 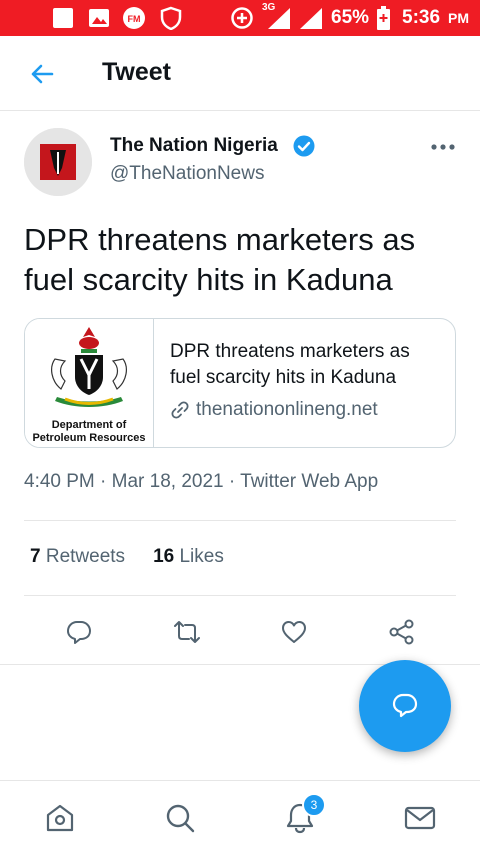 What do you see at coordinates (350, 17) in the screenshot?
I see `battery-percent: 65%` at bounding box center [350, 17].